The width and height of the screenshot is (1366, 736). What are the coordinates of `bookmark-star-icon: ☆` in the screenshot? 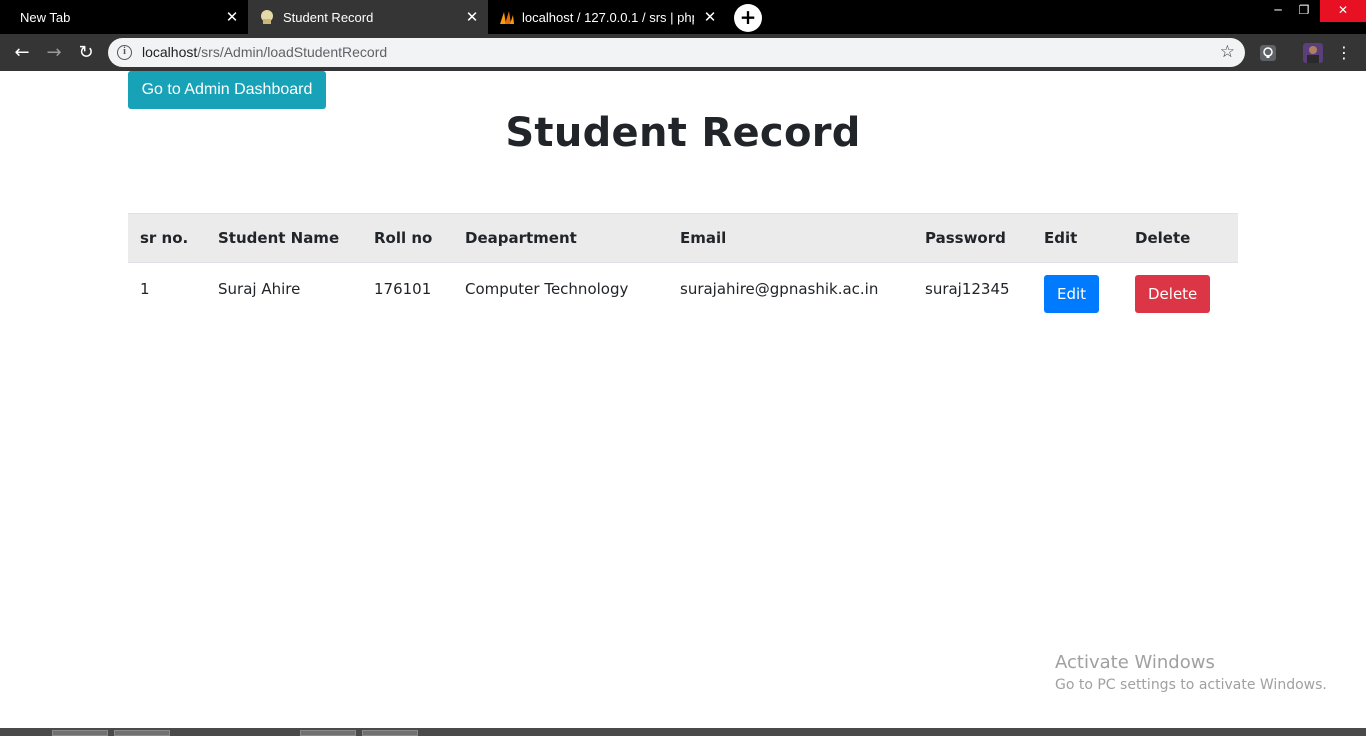 It's located at (1227, 52).